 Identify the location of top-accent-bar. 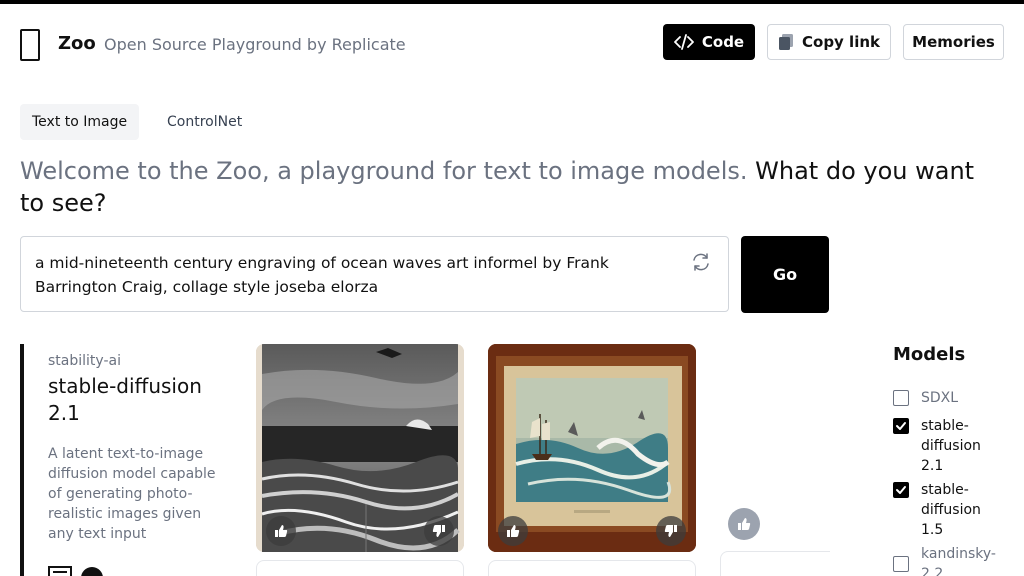
(512, 2).